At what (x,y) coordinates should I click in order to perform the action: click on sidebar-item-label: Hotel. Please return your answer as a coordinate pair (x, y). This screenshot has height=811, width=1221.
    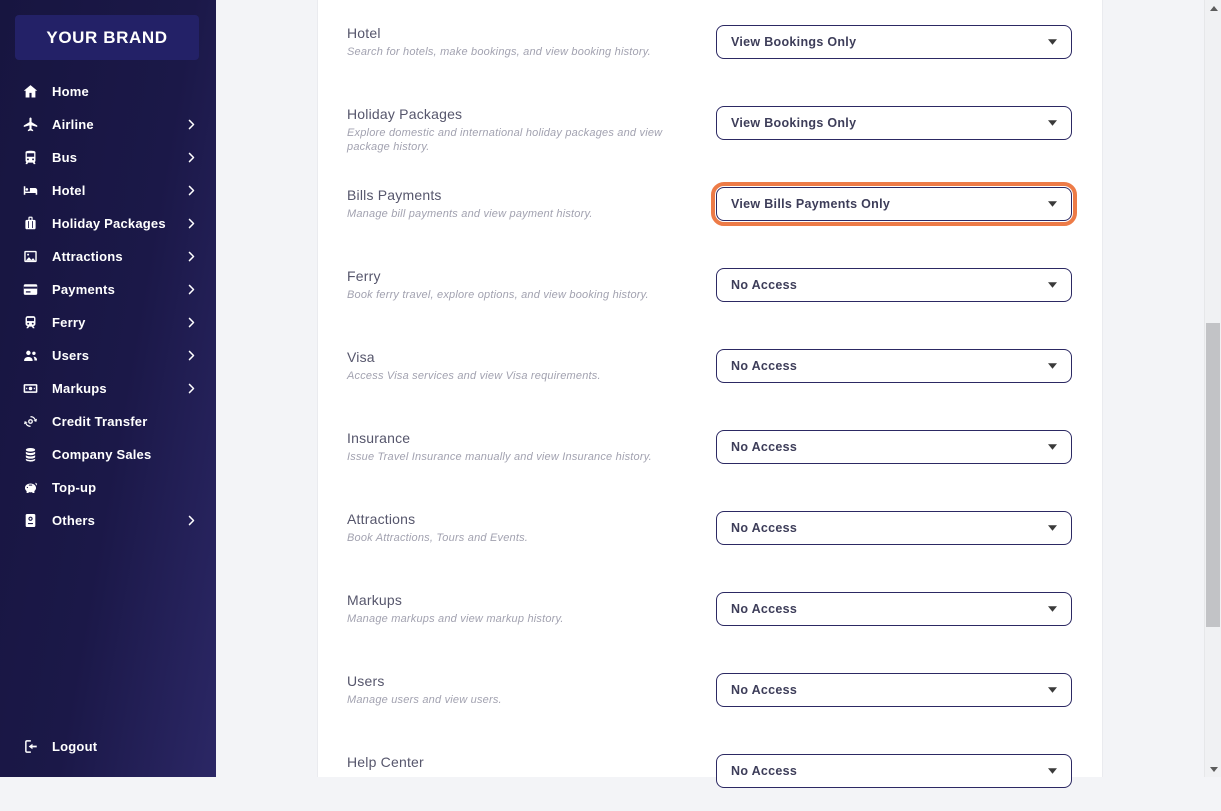
    Looking at the image, I should click on (69, 190).